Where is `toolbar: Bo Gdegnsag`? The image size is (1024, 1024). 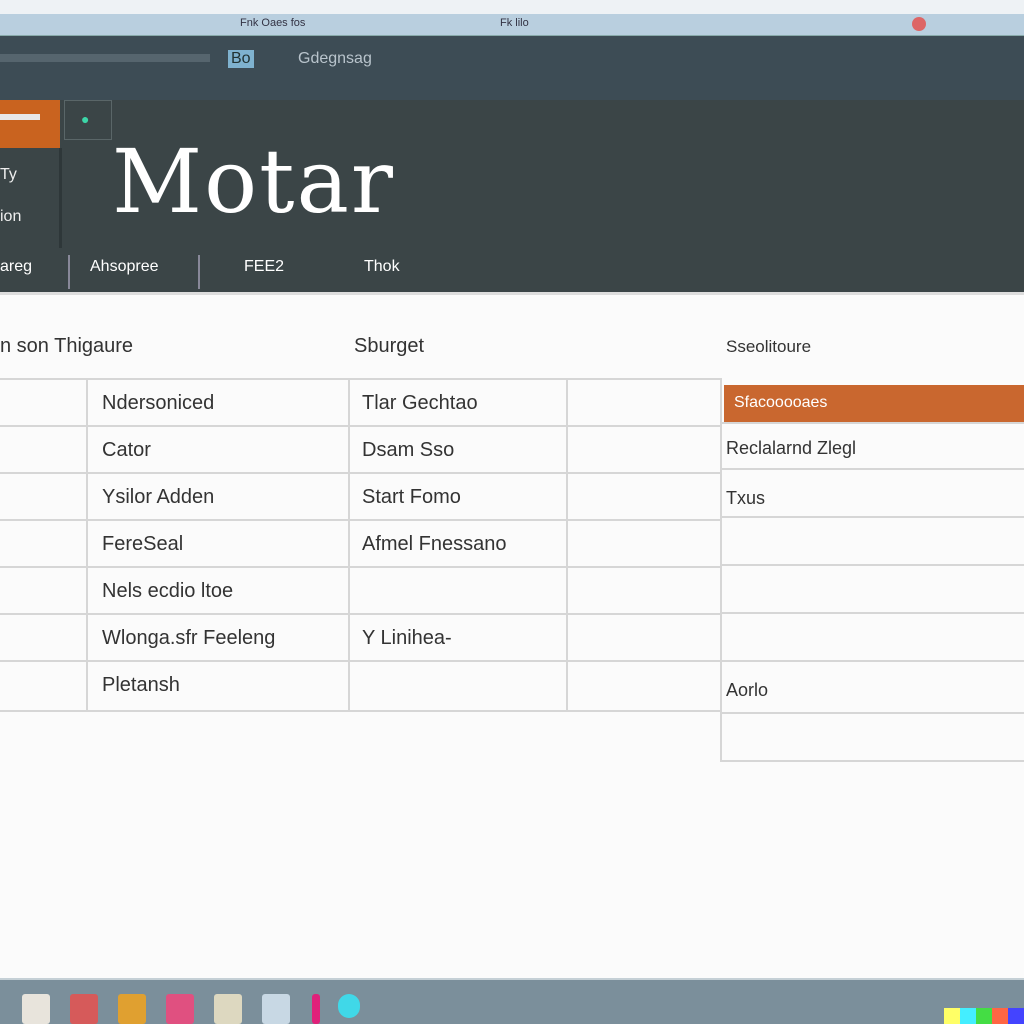
toolbar: Bo Gdegnsag is located at coordinates (512, 69).